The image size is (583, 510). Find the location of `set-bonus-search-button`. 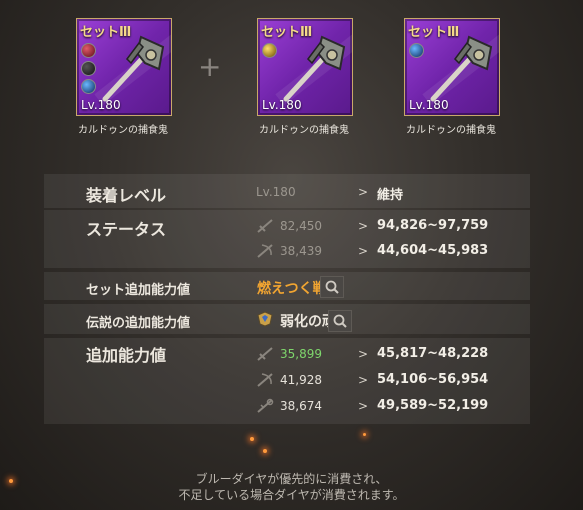

set-bonus-search-button is located at coordinates (332, 287).